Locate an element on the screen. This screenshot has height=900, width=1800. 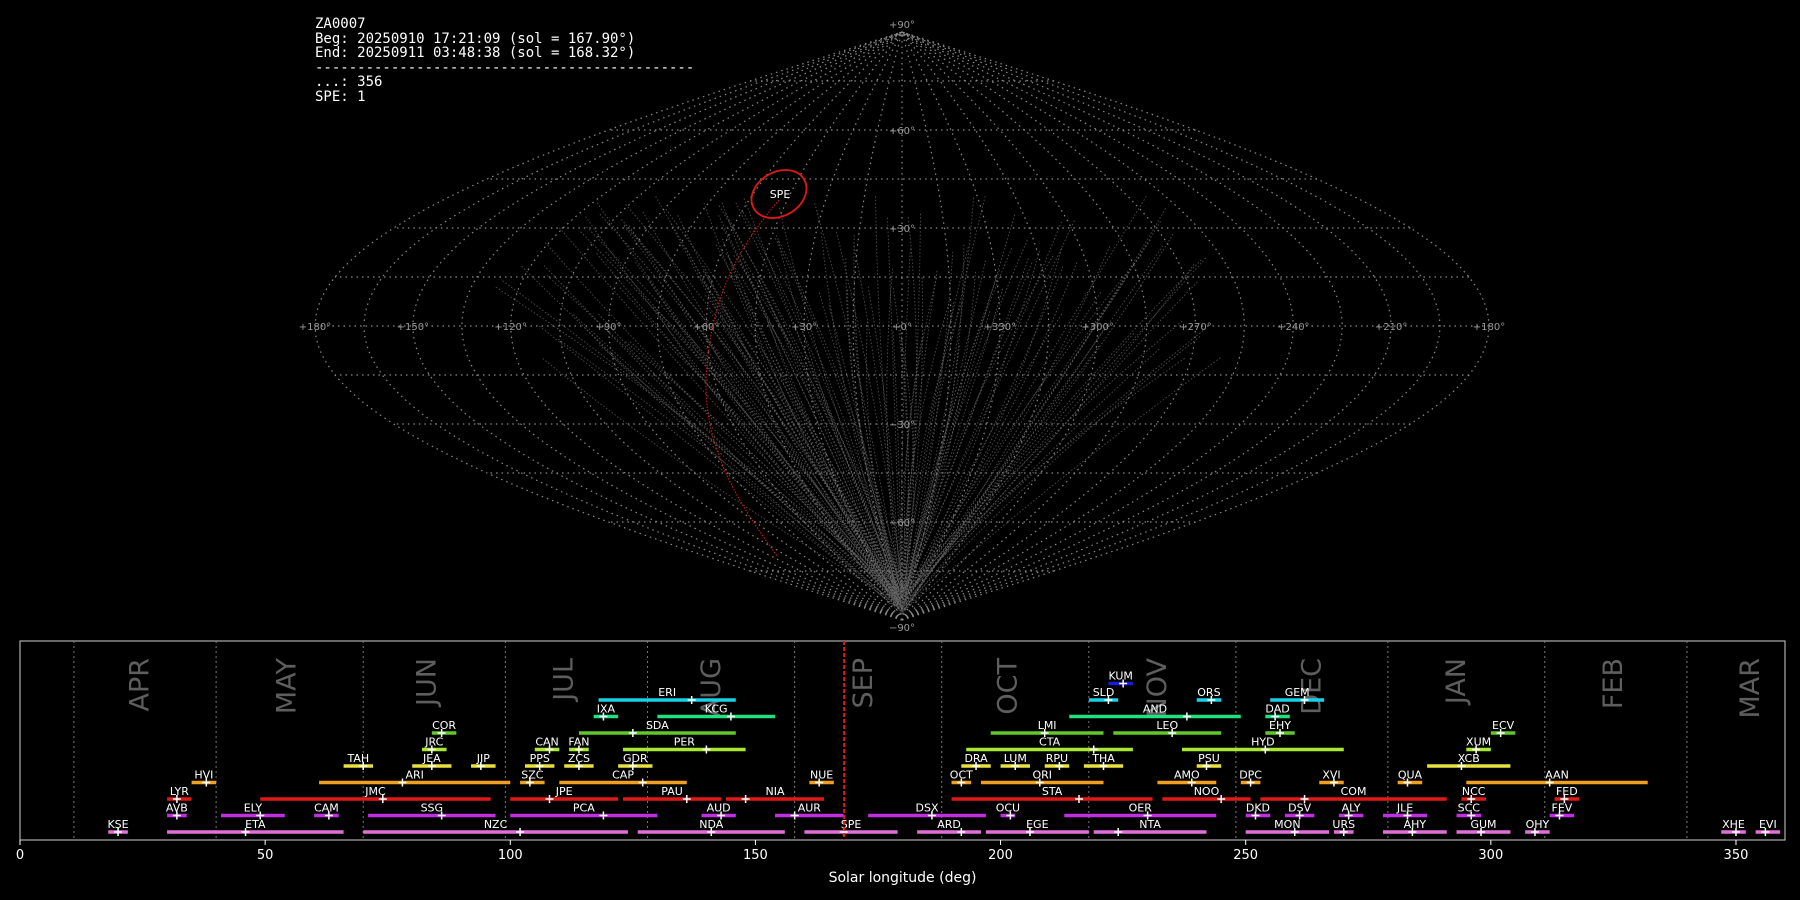
spe-radiant-label: SPE is located at coordinates (780, 194).